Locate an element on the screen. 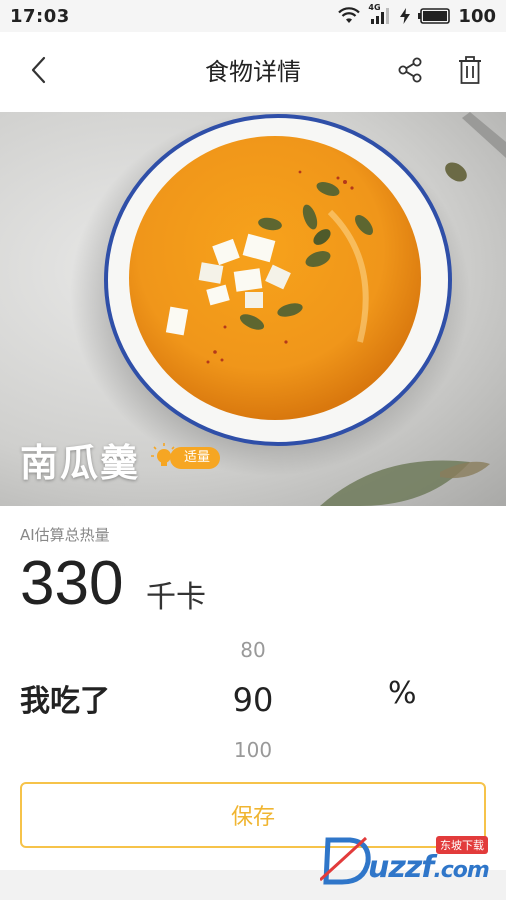 The width and height of the screenshot is (506, 900). share-button is located at coordinates (410, 72).